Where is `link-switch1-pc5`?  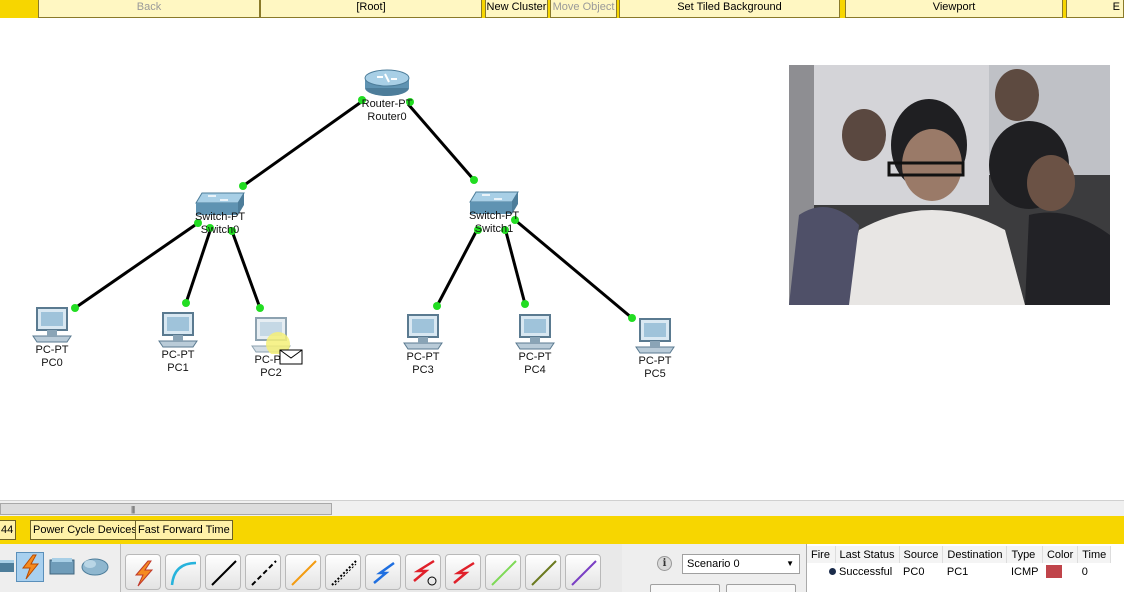 link-switch1-pc5 is located at coordinates (573, 269).